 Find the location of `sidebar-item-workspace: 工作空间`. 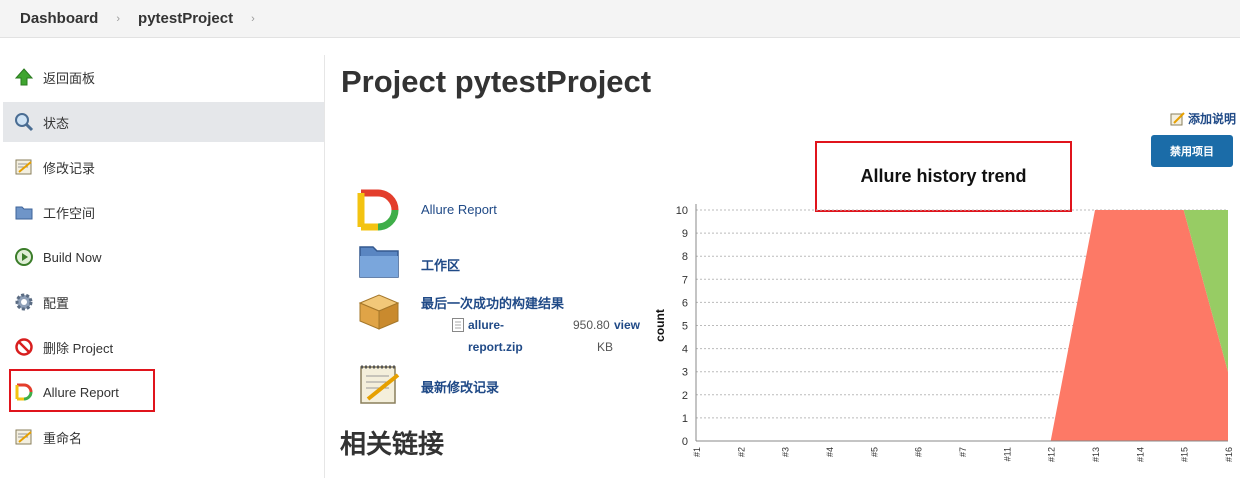

sidebar-item-workspace: 工作空间 is located at coordinates (163, 212).